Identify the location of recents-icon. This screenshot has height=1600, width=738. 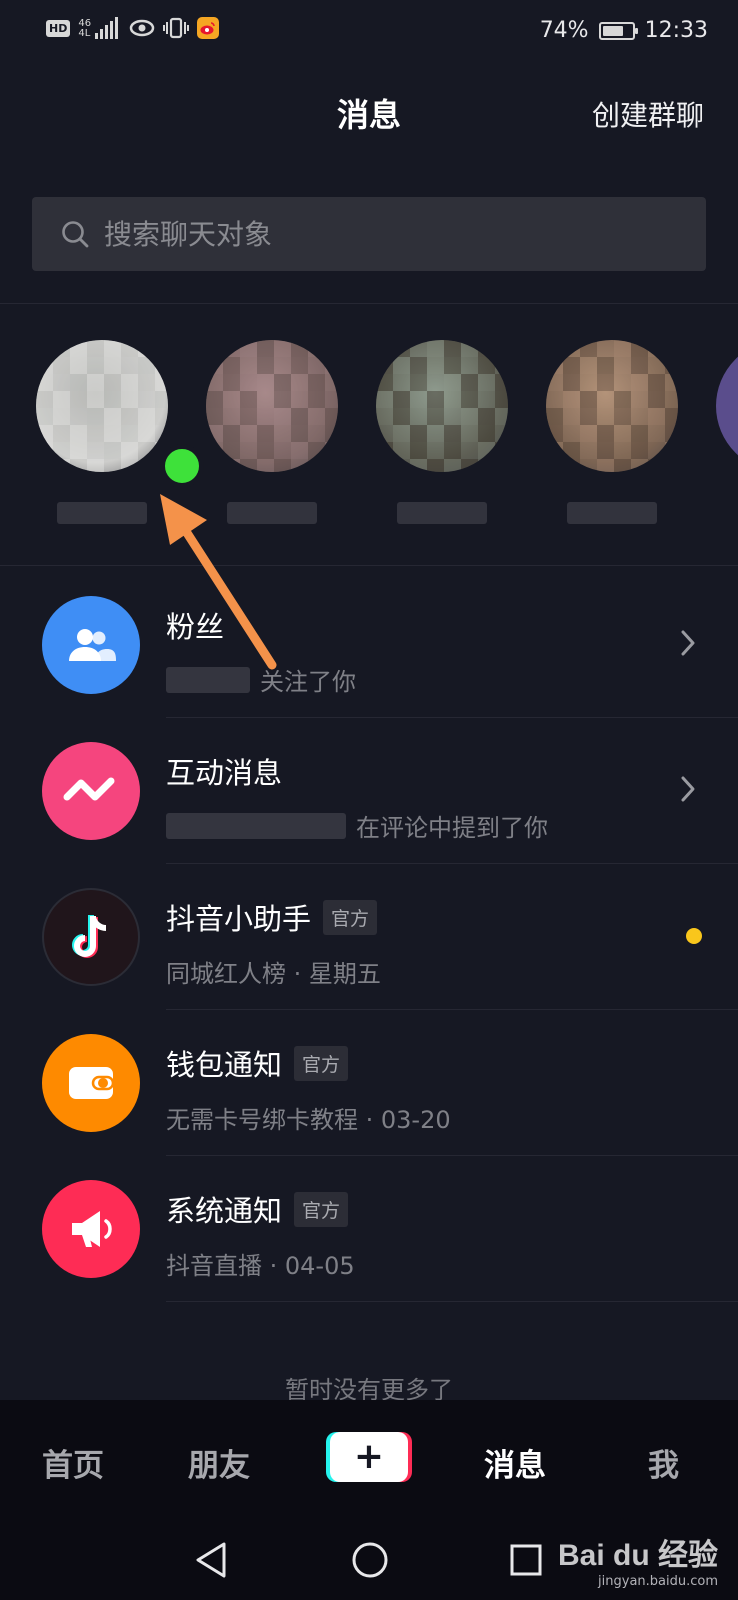
(526, 1560).